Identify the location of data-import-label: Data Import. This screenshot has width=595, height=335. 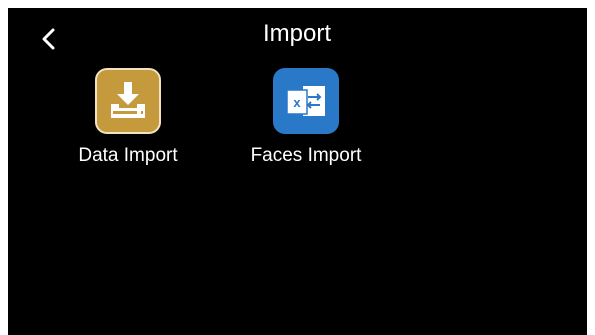
(128, 155).